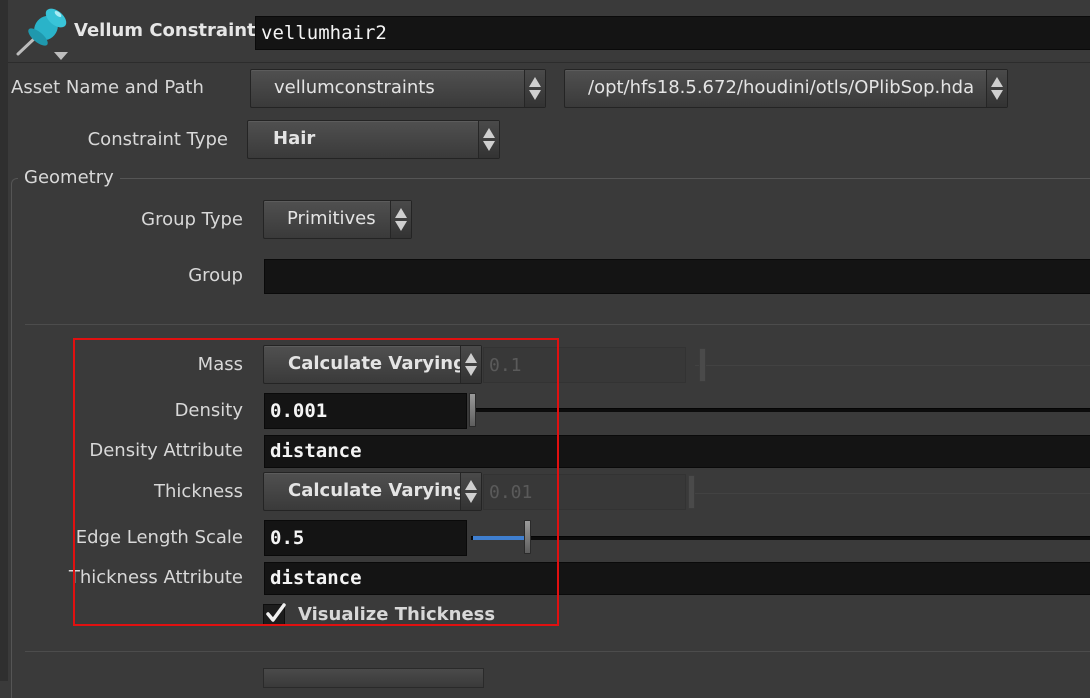 The width and height of the screenshot is (1090, 698). I want to click on constraint-type-dropdown: Hair, so click(373, 139).